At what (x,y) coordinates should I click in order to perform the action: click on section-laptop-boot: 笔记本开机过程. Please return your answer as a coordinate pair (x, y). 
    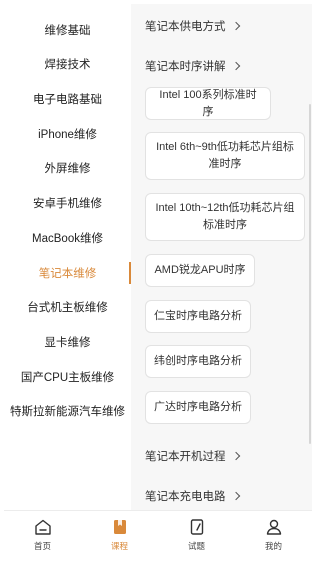
    Looking at the image, I should click on (192, 456).